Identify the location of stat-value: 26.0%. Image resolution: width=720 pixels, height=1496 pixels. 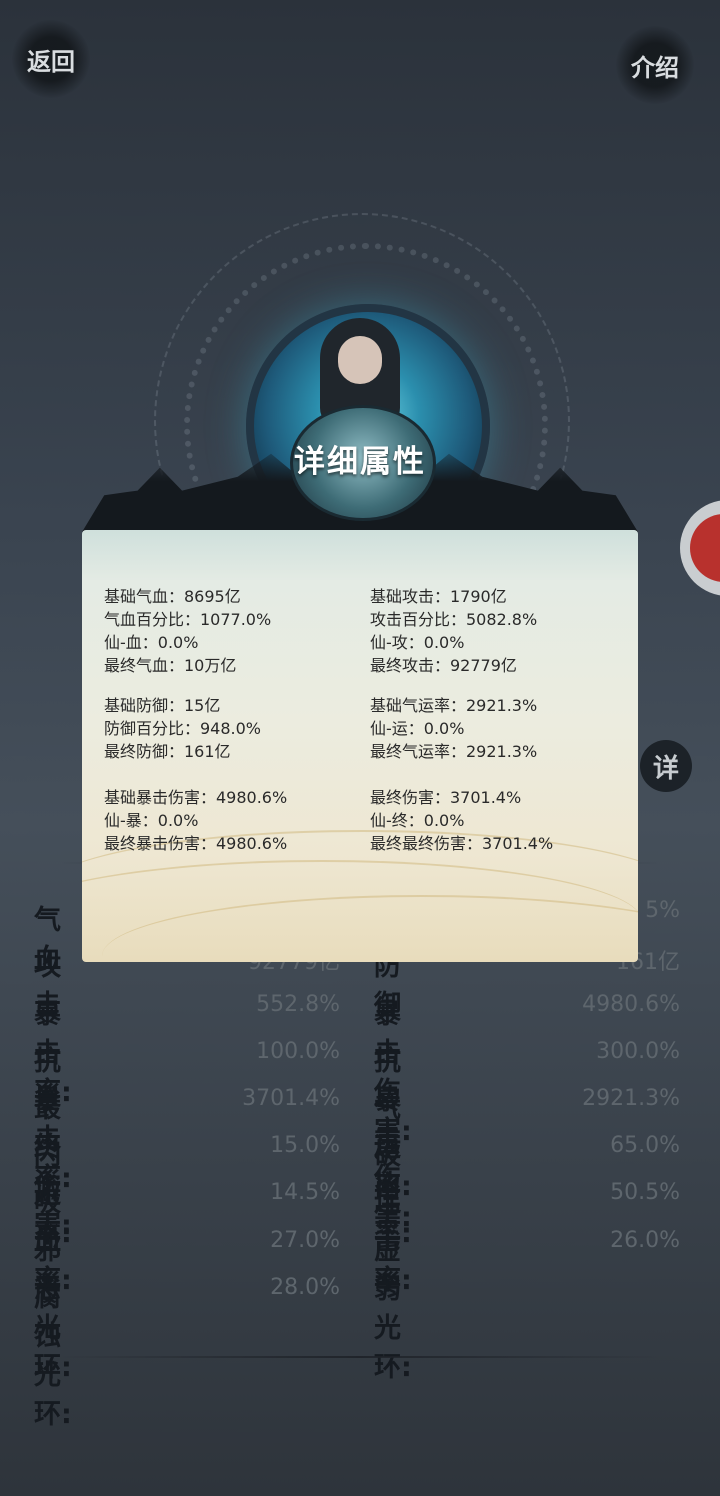
(645, 1240).